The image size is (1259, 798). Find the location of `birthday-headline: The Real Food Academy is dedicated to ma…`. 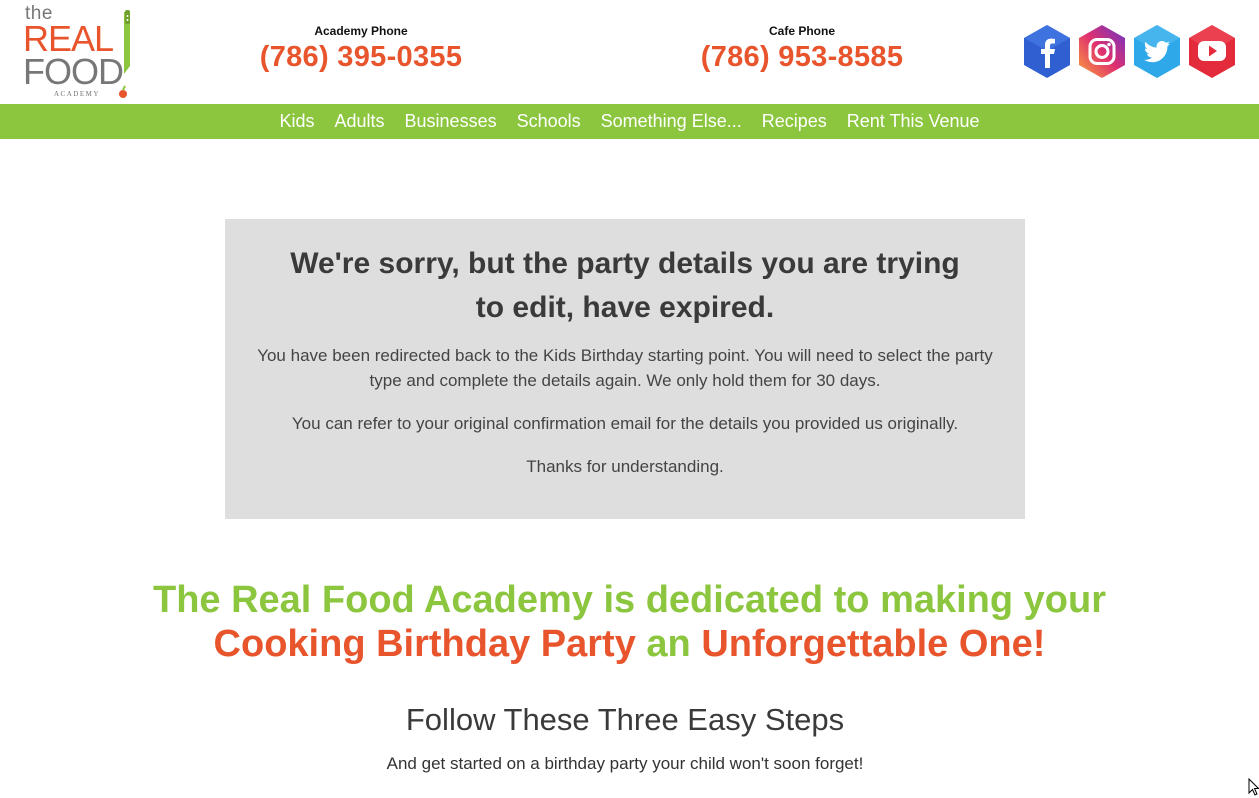

birthday-headline: The Real Food Academy is dedicated to ma… is located at coordinates (629, 622).